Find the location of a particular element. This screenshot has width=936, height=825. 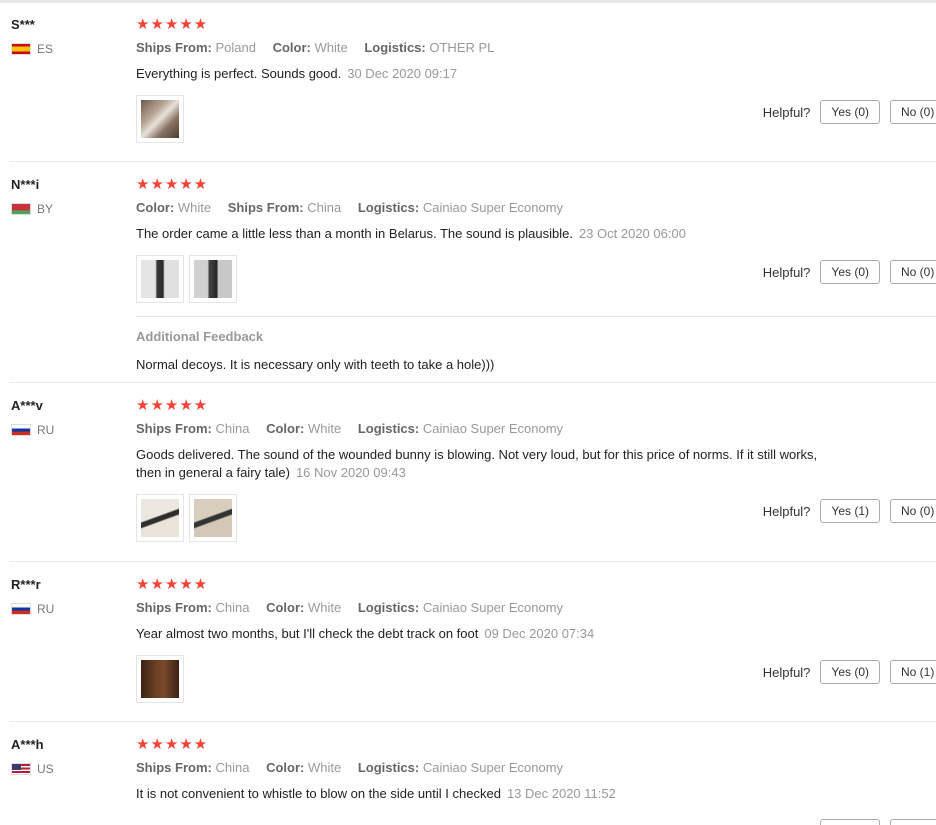

flag-by-icon is located at coordinates (21, 209).